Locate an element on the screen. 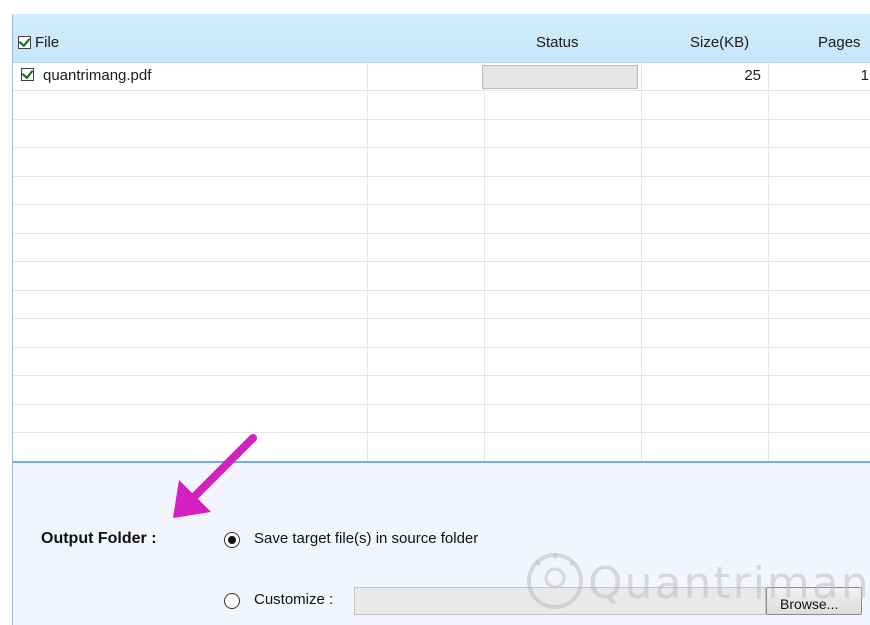 The height and width of the screenshot is (625, 870). radio-source-folder-label: Save target file(s) in source folder is located at coordinates (366, 538).